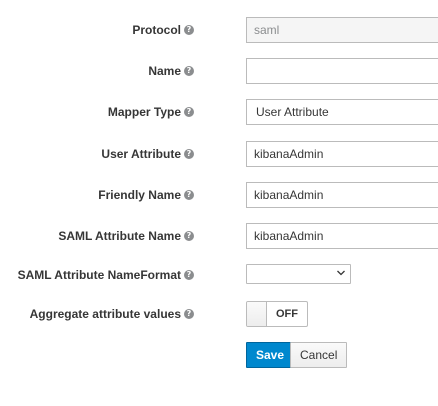  I want to click on friendly-name-row: Friendly Name ?, so click(219, 195).